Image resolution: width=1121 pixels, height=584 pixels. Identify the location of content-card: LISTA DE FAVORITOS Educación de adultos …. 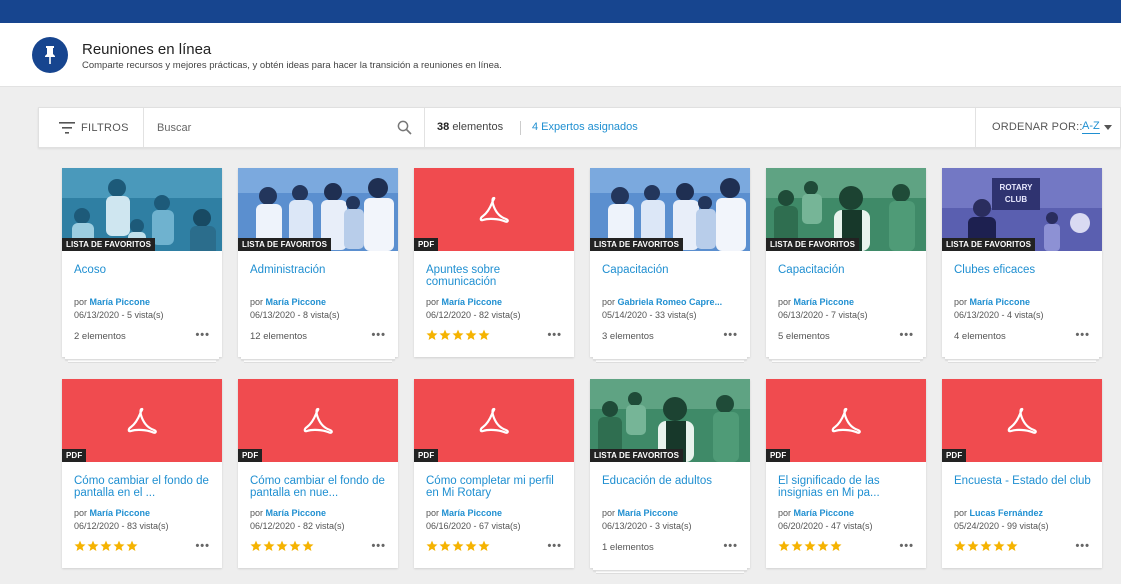
(670, 476).